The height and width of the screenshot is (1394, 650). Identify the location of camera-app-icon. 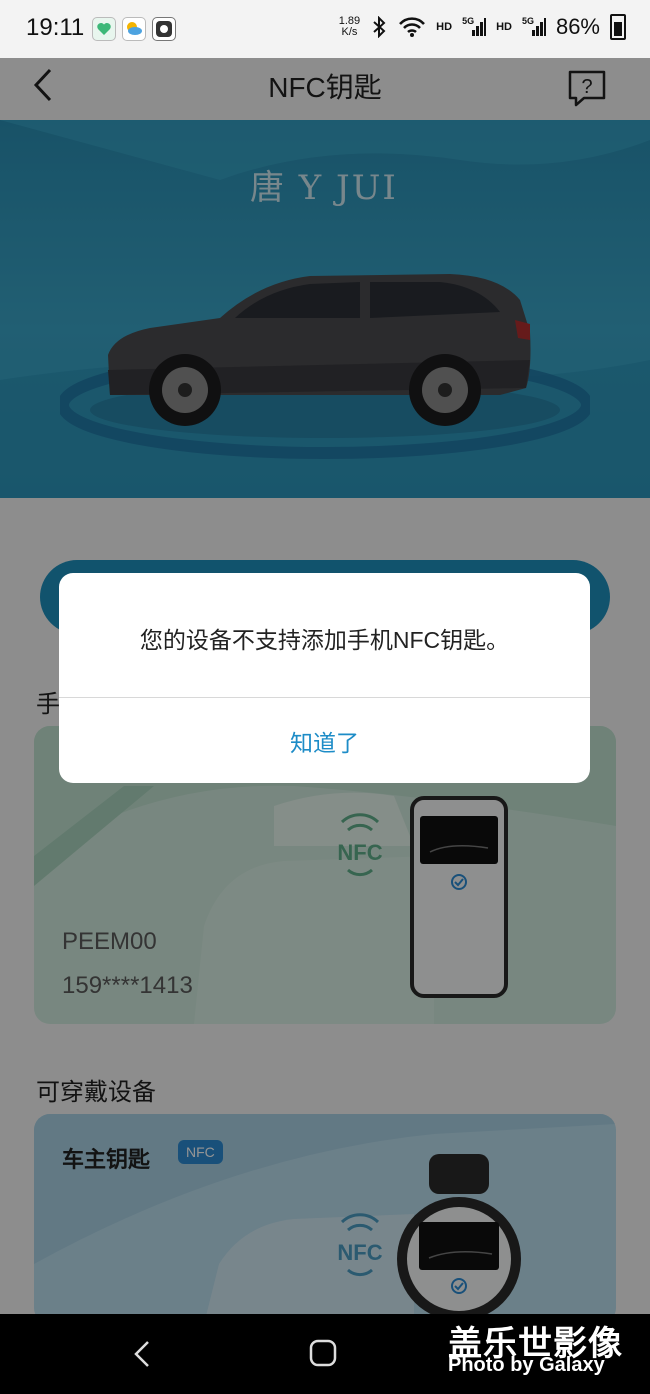
(164, 29).